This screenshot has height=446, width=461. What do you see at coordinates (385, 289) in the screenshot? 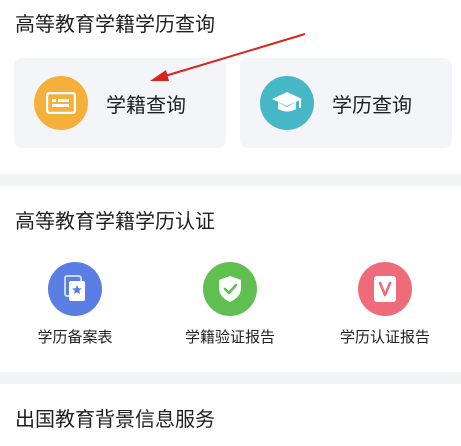
I see `verified-report-icon` at bounding box center [385, 289].